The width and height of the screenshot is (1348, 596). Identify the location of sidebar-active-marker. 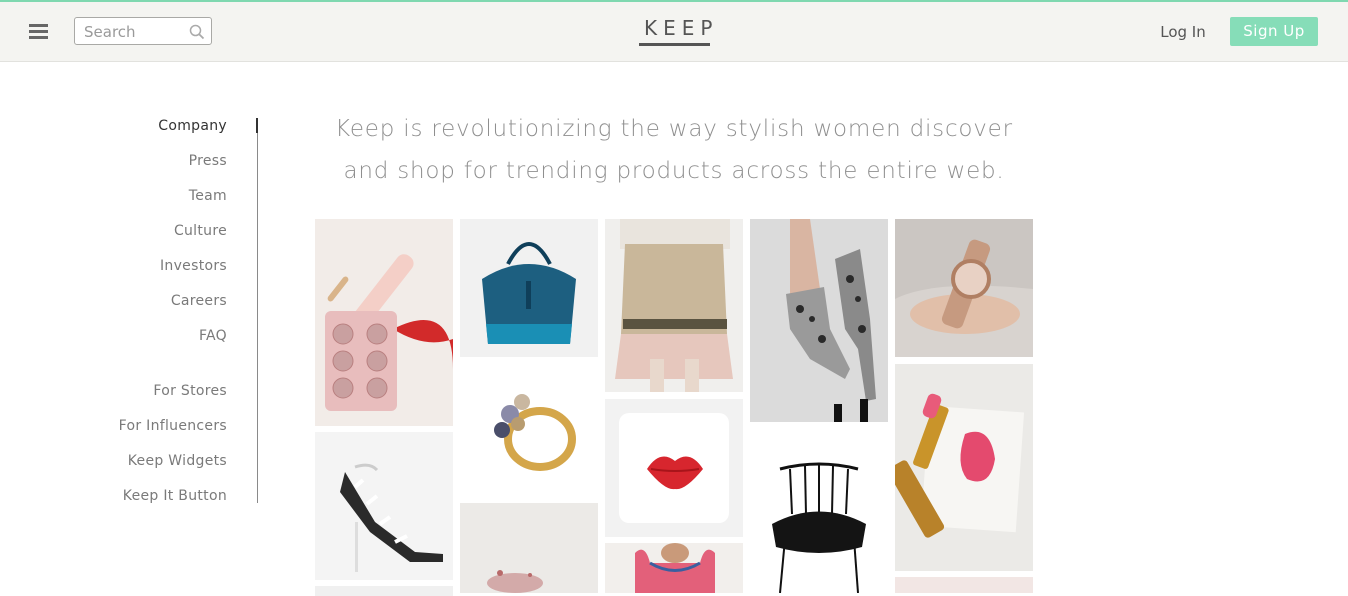
(257, 125).